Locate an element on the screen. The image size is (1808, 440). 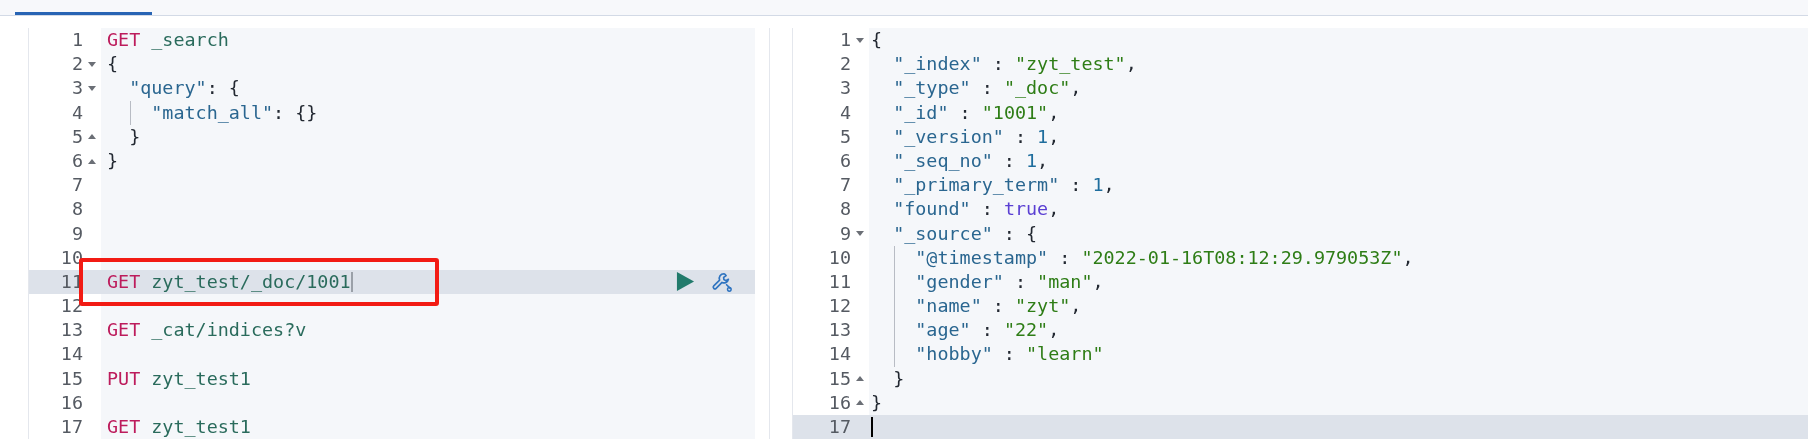
json-string: "_doc" is located at coordinates (1037, 88).